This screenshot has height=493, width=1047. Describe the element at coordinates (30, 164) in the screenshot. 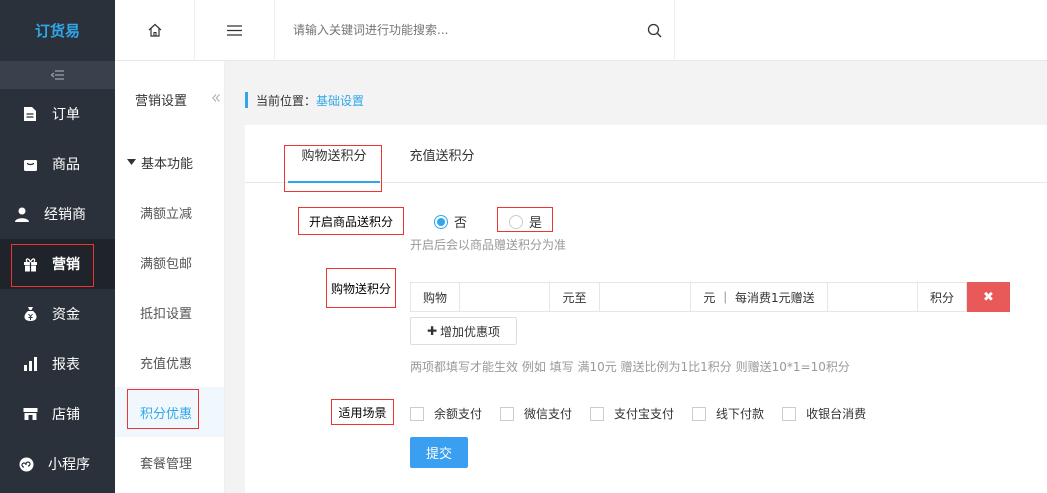

I see `bag-icon` at that location.